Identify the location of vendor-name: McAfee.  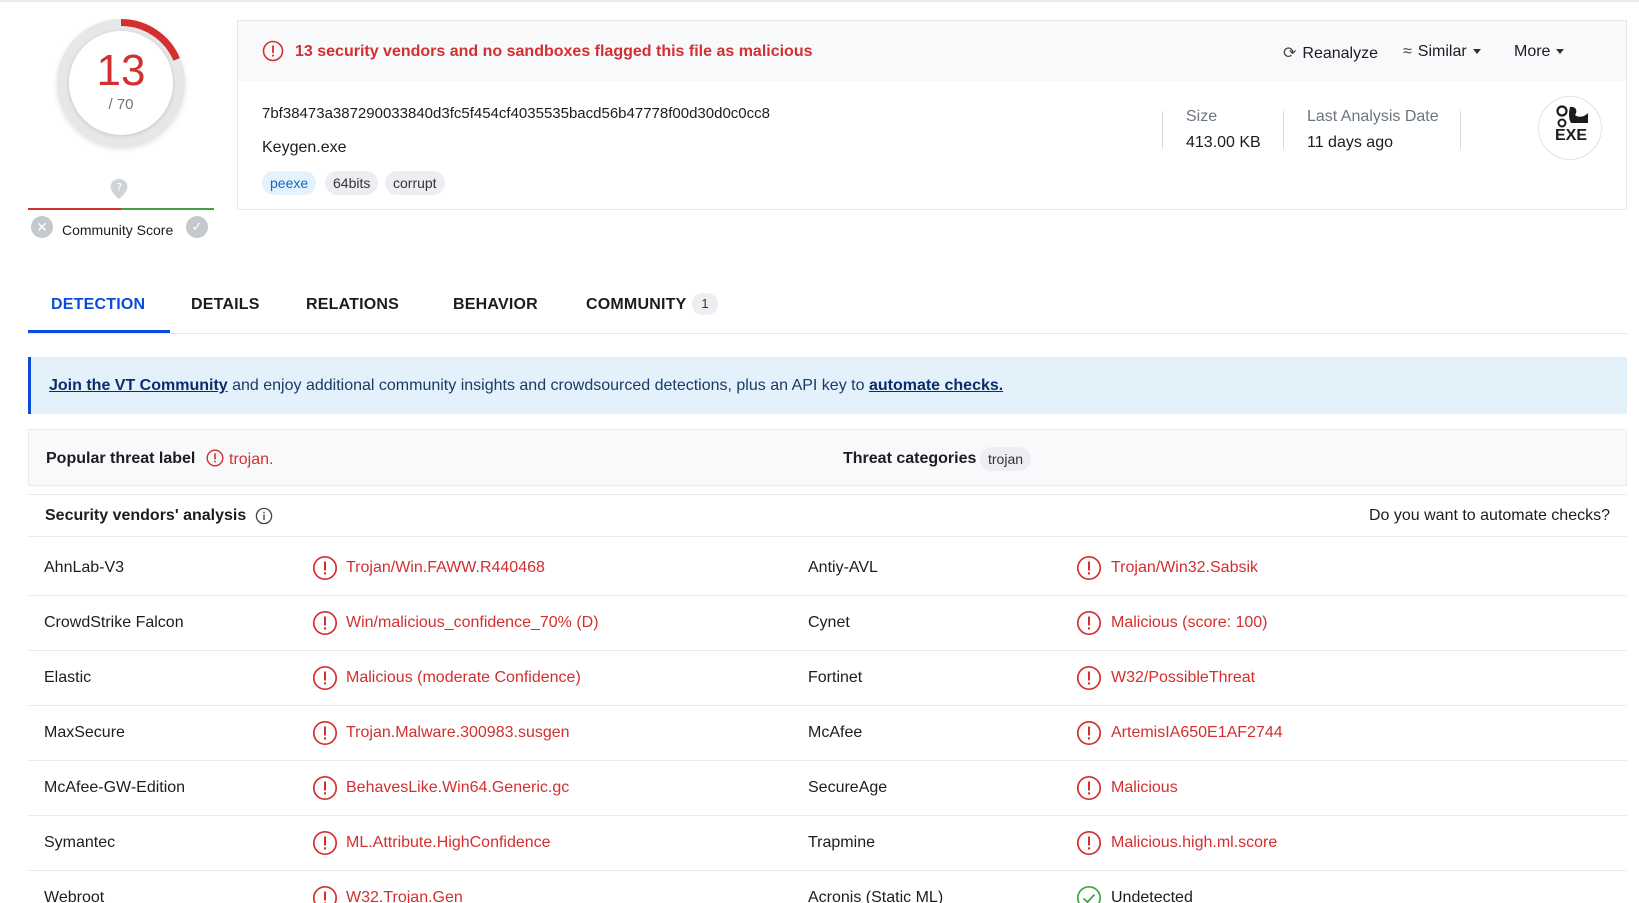
(835, 732).